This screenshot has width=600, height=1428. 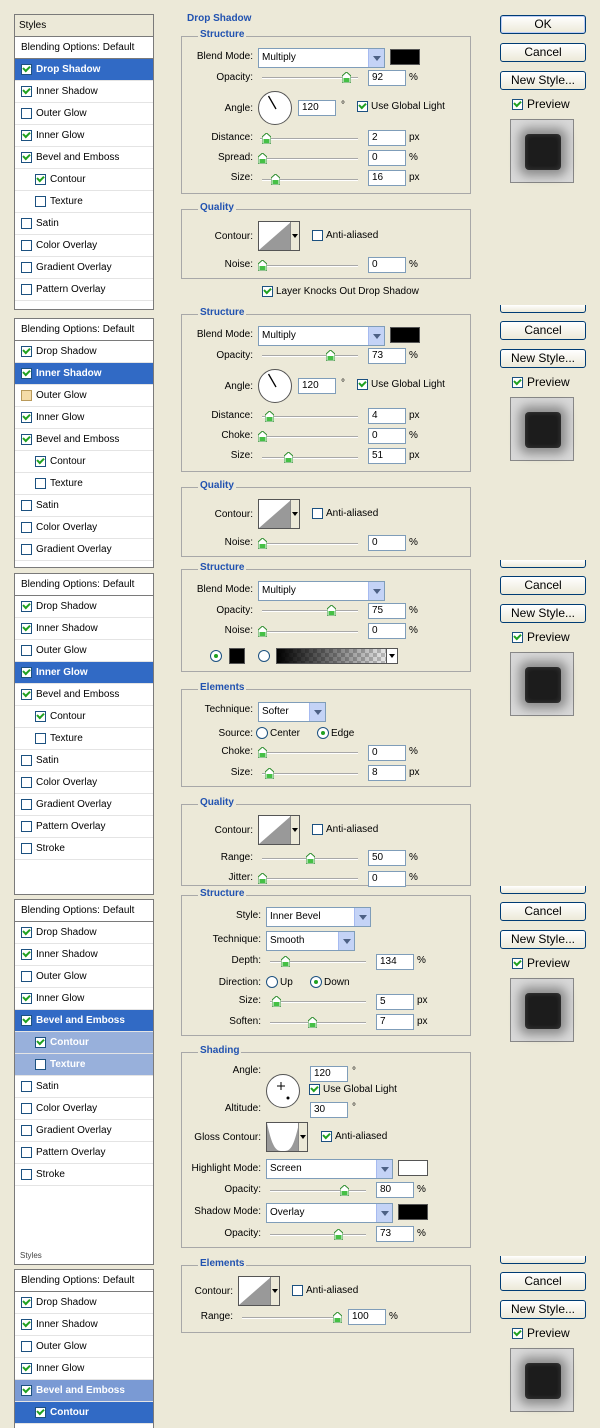 What do you see at coordinates (395, 1190) in the screenshot?
I see `highlight-opacity-input: 80` at bounding box center [395, 1190].